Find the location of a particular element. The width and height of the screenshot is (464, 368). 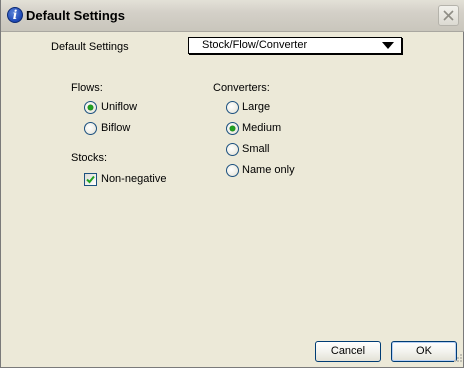

ok-button: OK is located at coordinates (424, 351).